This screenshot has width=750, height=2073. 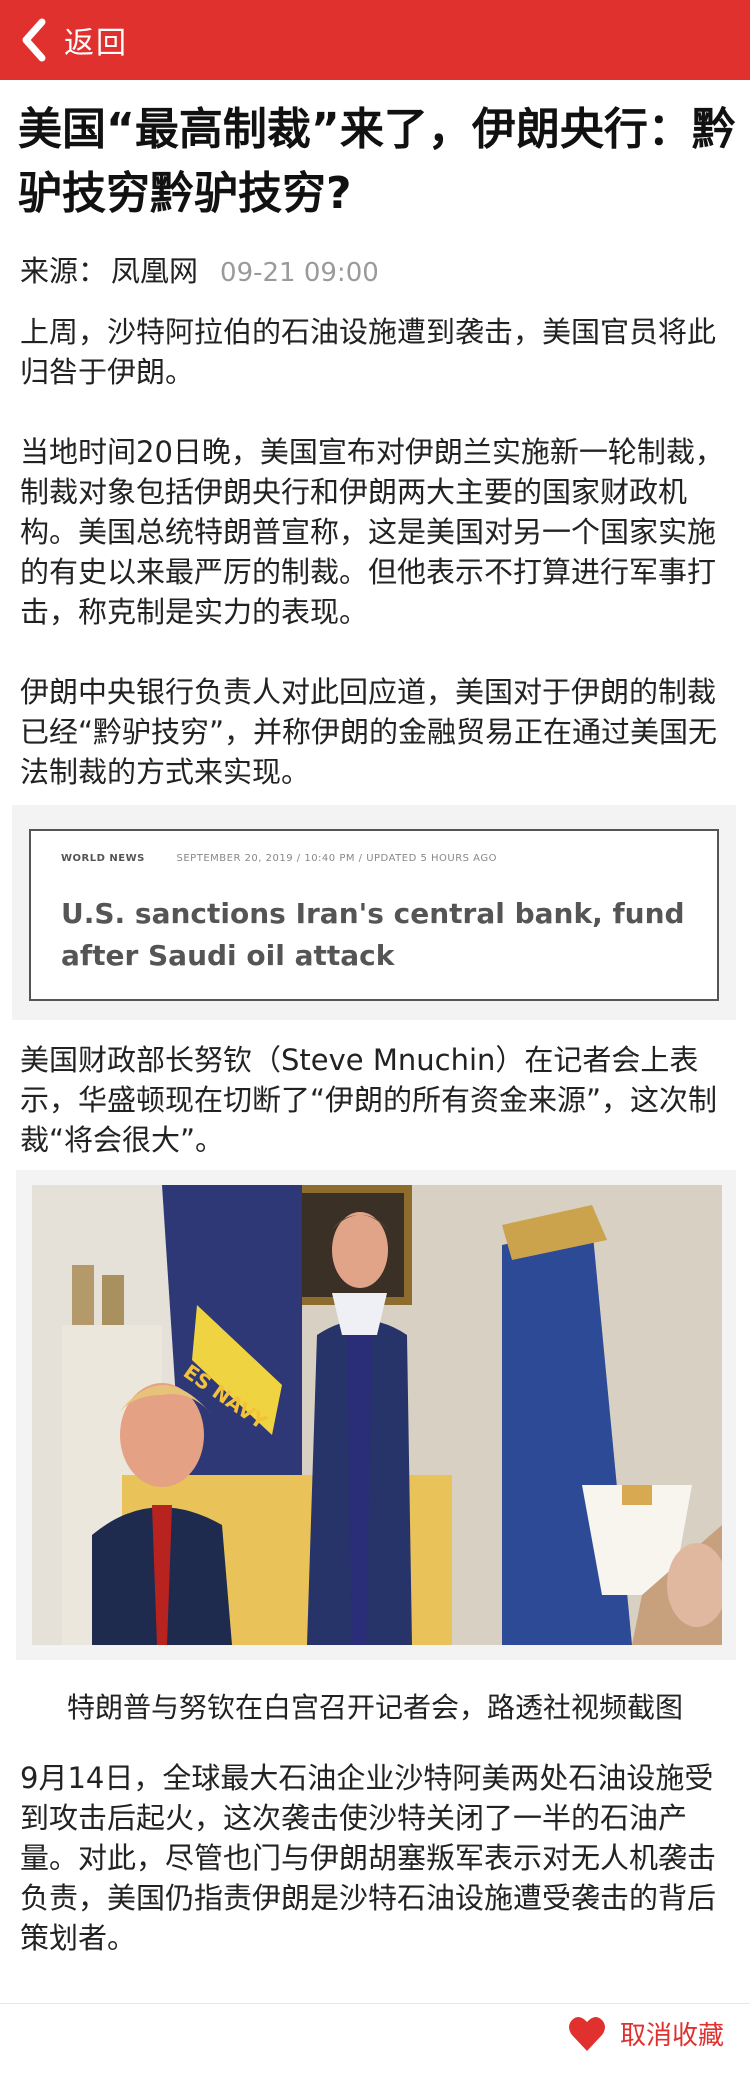 What do you see at coordinates (374, 1707) in the screenshot?
I see `photo-caption: 特朗普与努钦在白宫召开记者会，路透社视频截图` at bounding box center [374, 1707].